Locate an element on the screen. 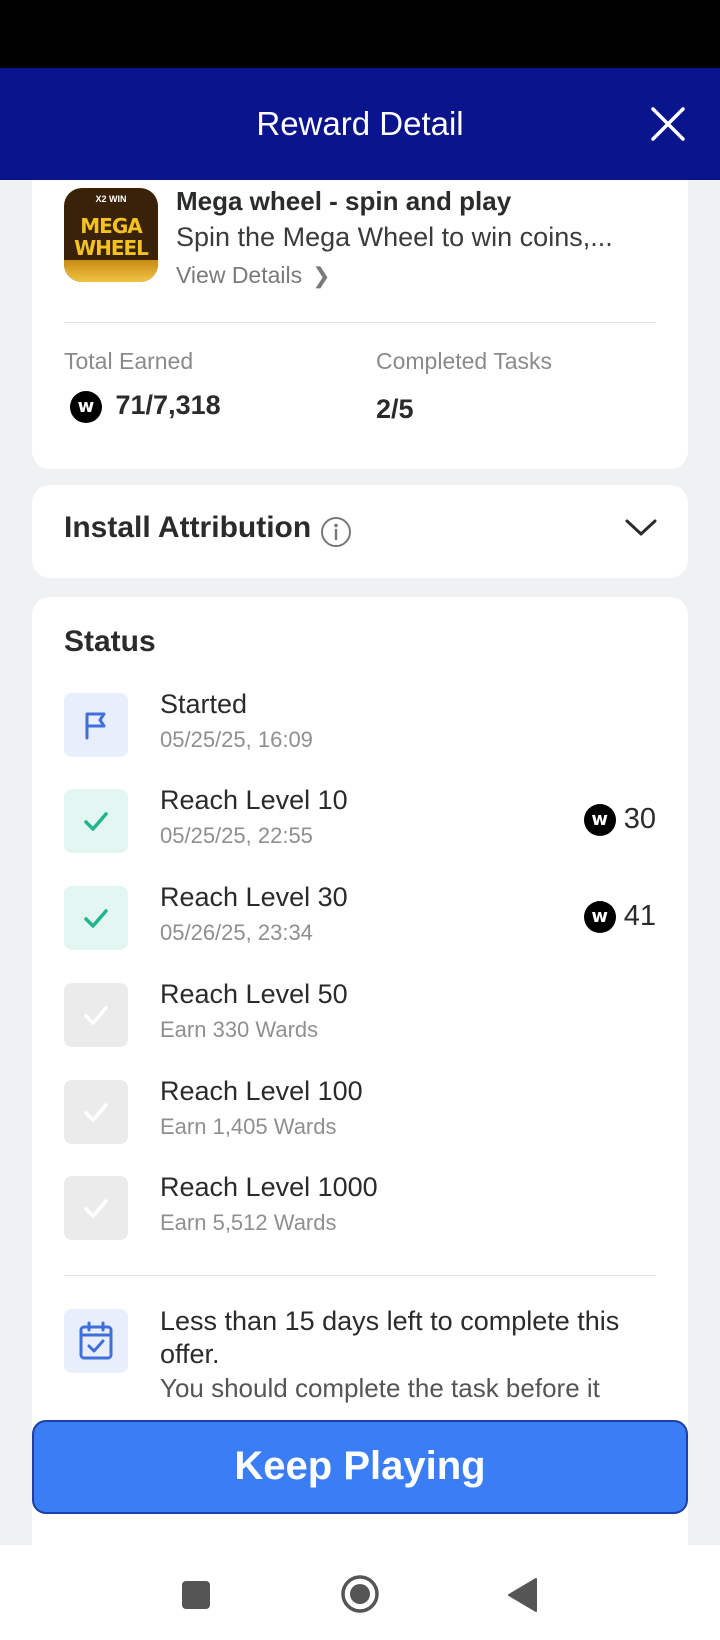  flag-box is located at coordinates (96, 725).